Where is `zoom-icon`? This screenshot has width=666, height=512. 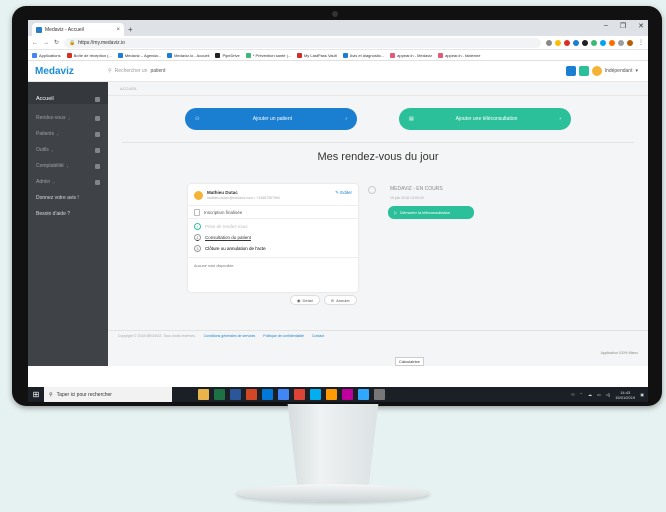
zoom-icon is located at coordinates (549, 42).